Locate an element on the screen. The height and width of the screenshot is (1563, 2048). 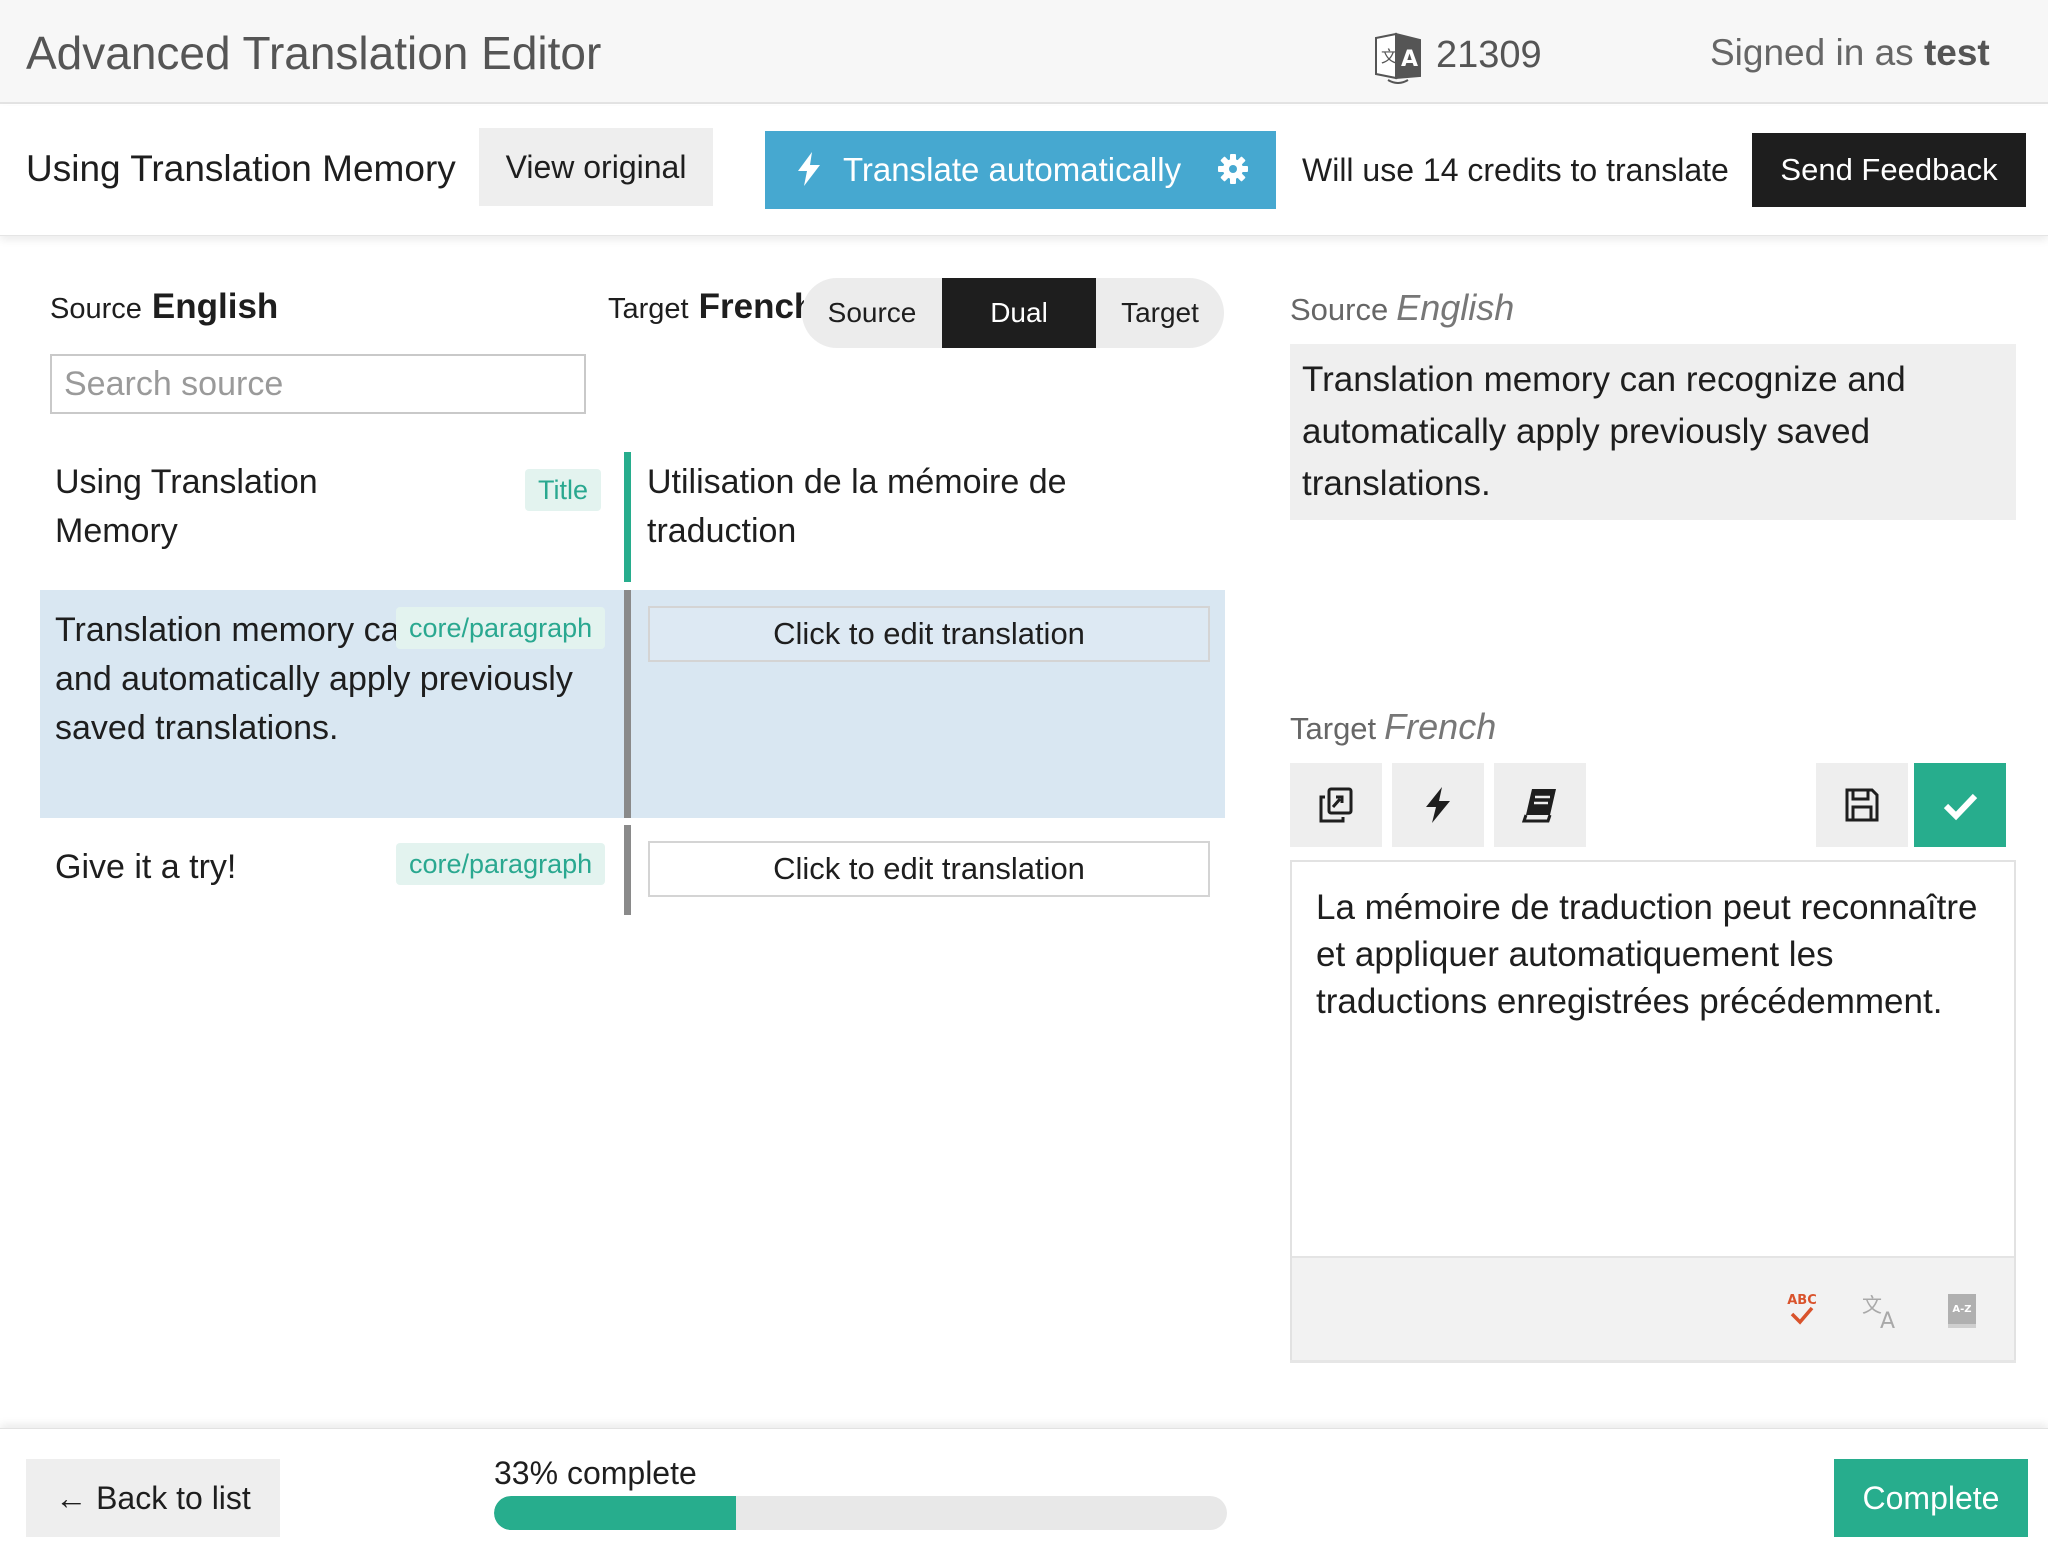
svg-text: ABC is located at coordinates (1802, 1300).